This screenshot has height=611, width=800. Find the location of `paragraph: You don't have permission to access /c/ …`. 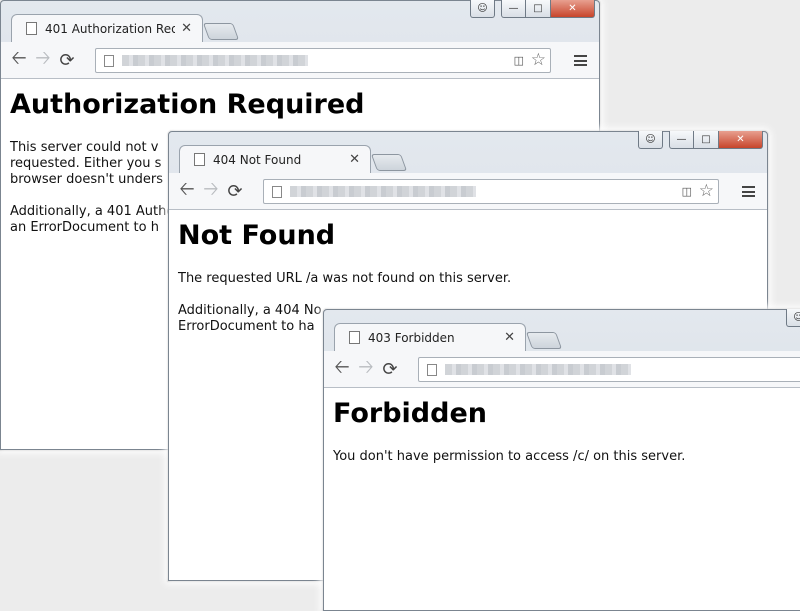

paragraph: You don't have permission to access /c/ … is located at coordinates (509, 456).